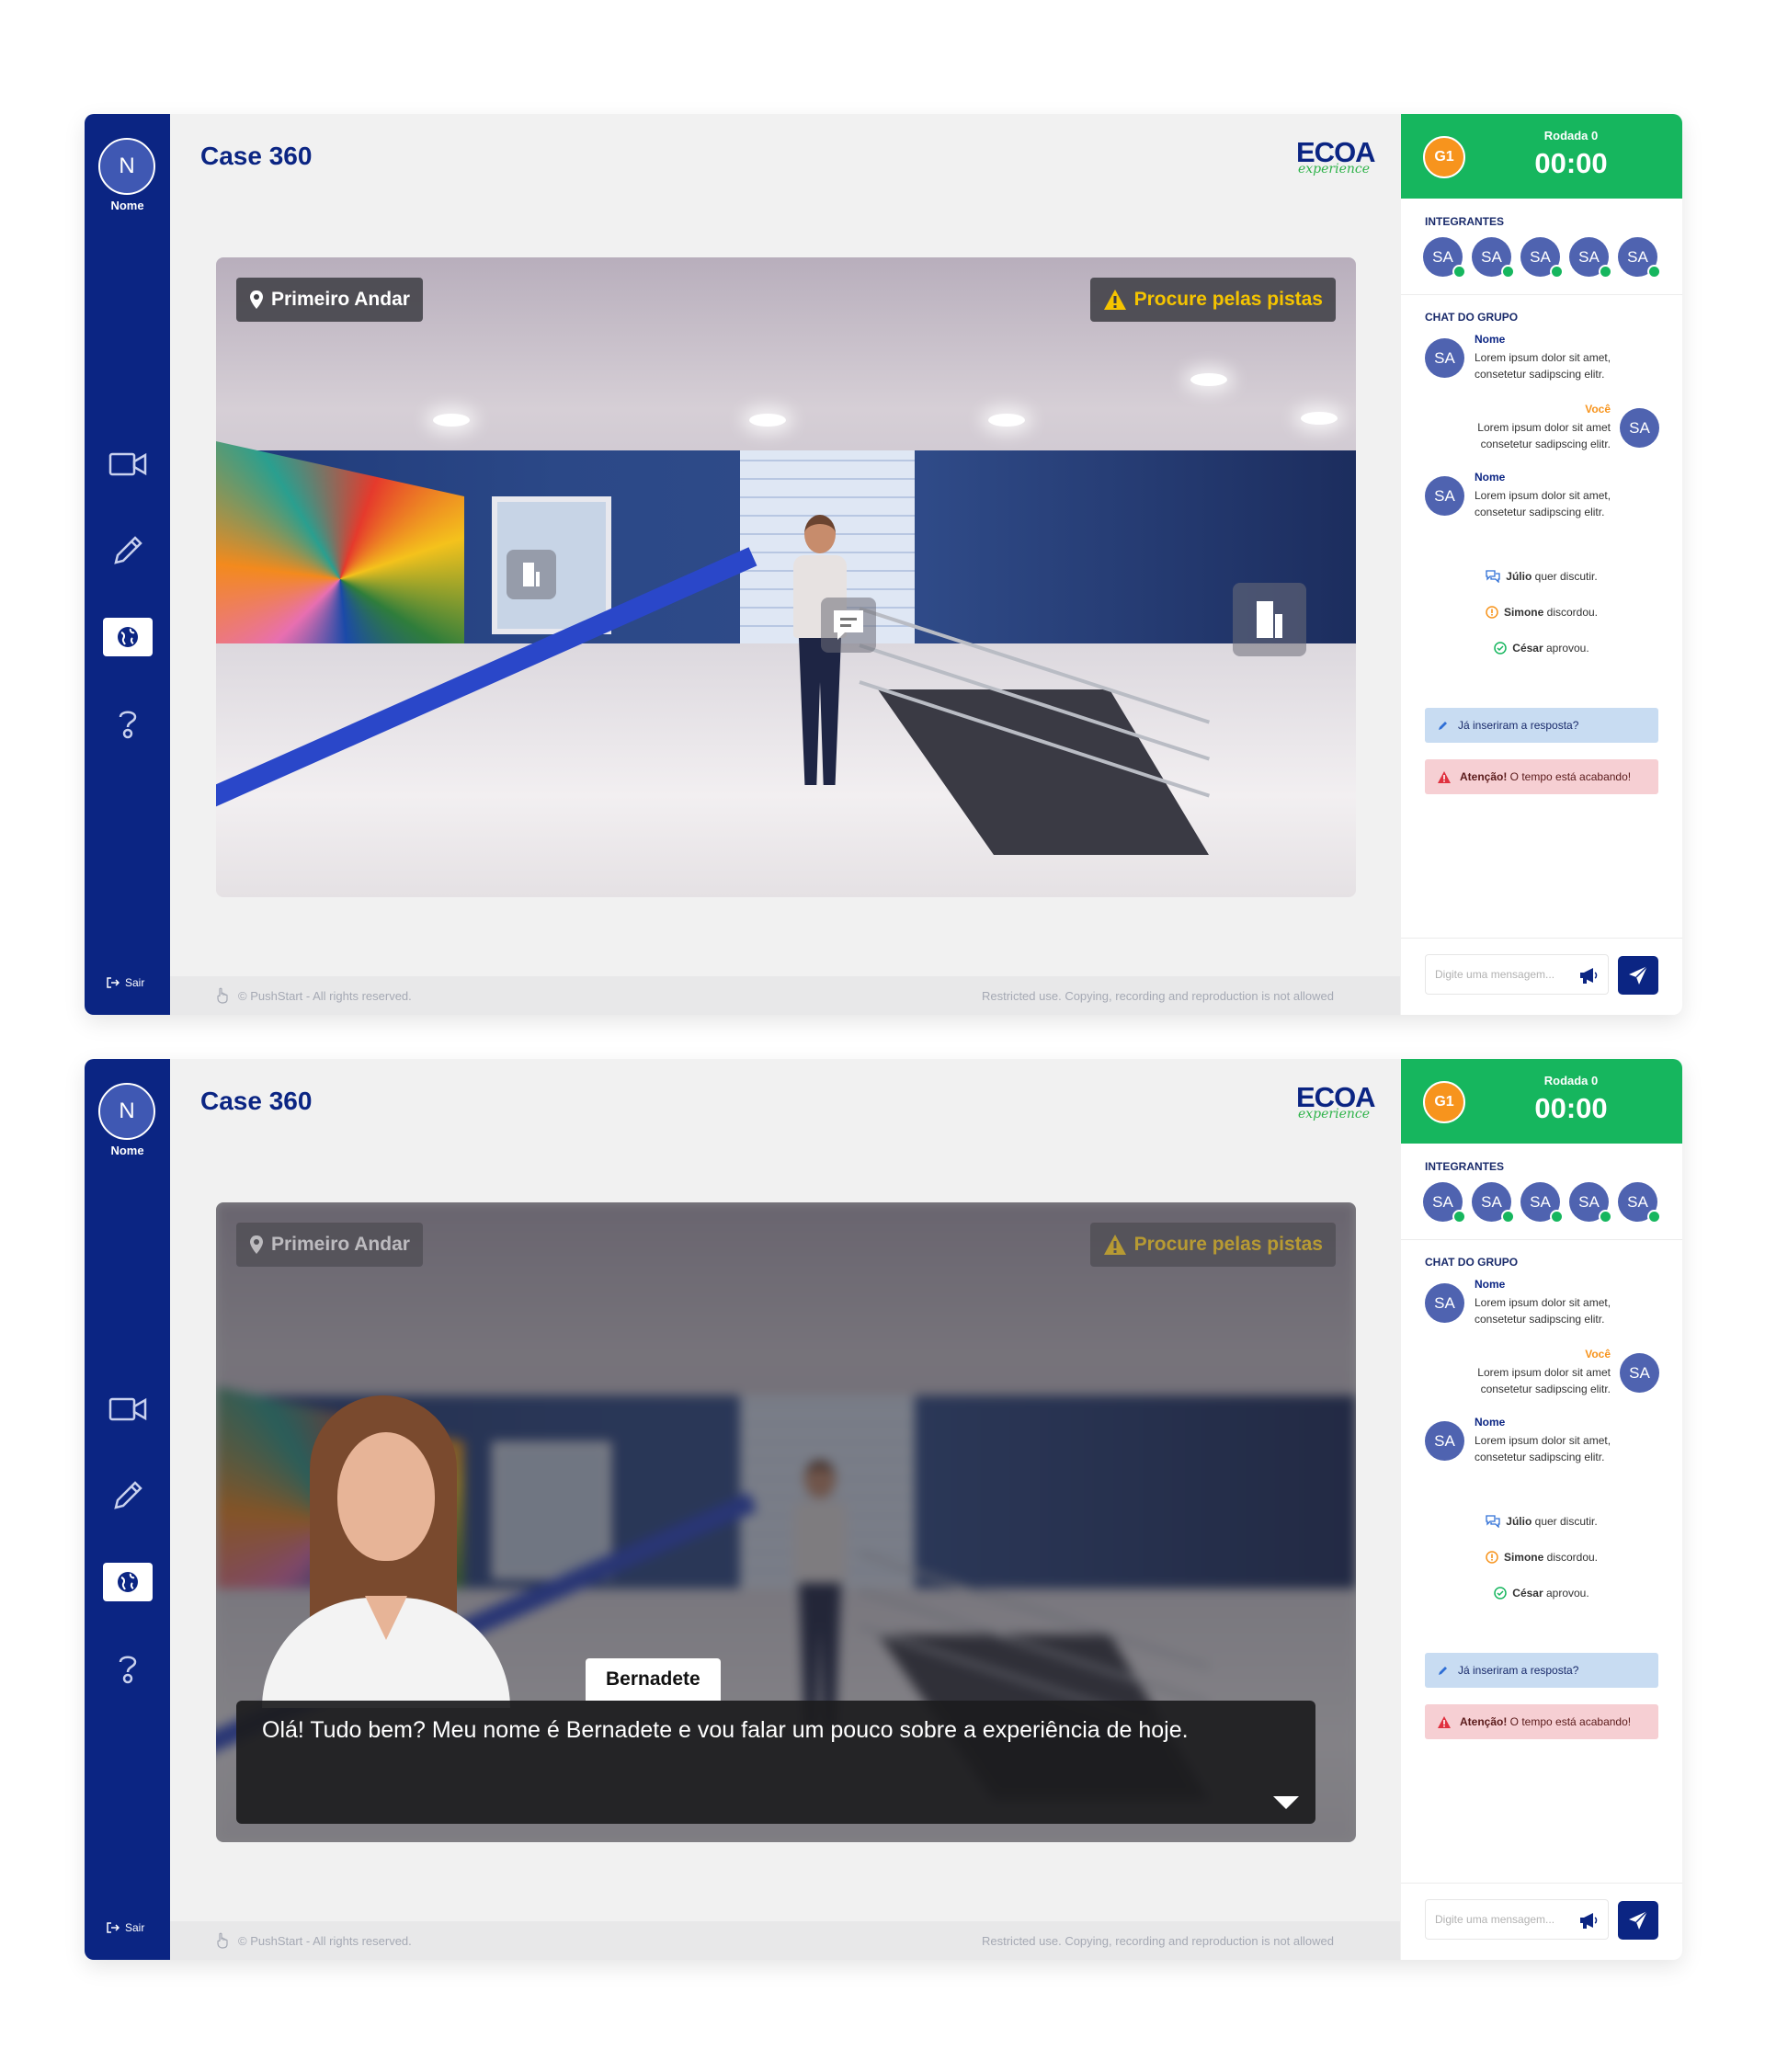  What do you see at coordinates (1598, 1354) in the screenshot?
I see `sender-name: Você` at bounding box center [1598, 1354].